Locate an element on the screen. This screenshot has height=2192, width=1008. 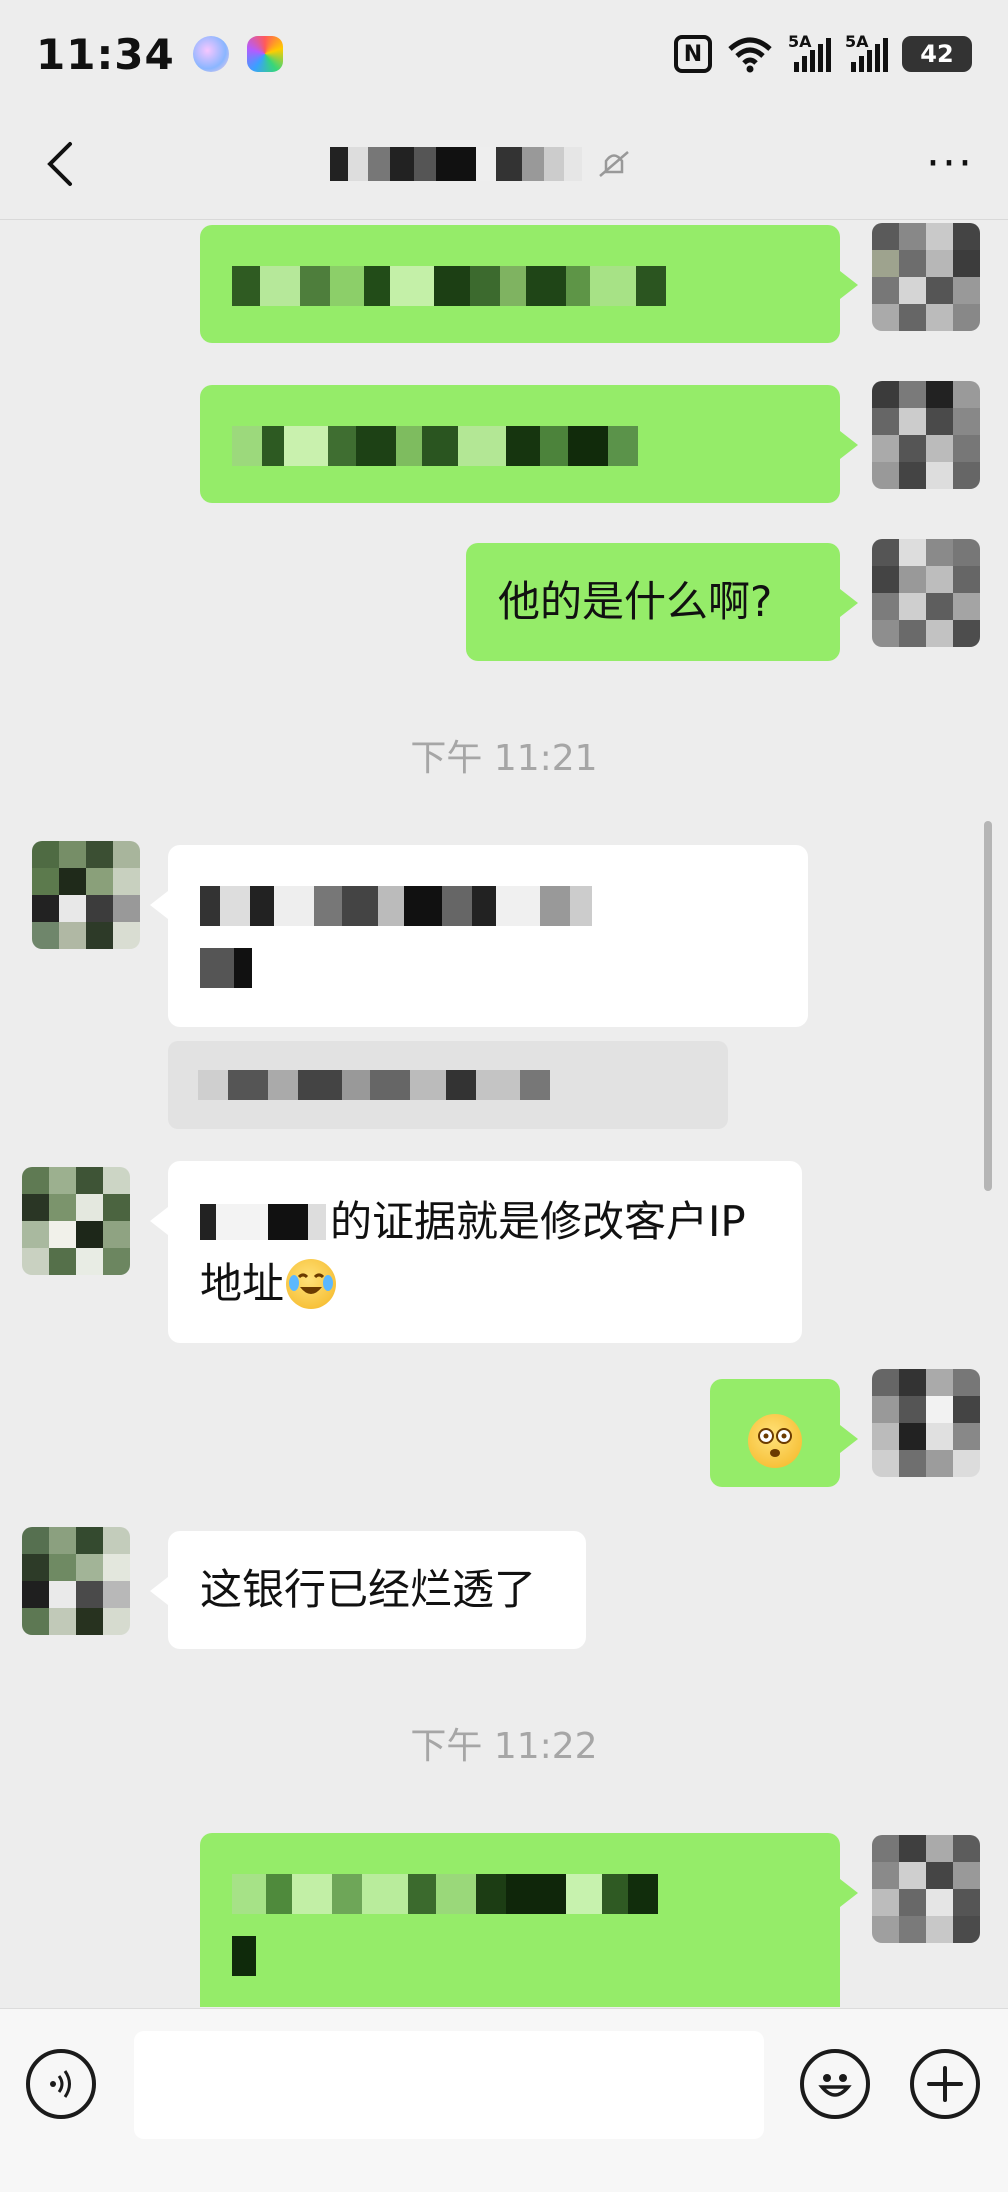
chevron-left-icon is located at coordinates (59, 163).